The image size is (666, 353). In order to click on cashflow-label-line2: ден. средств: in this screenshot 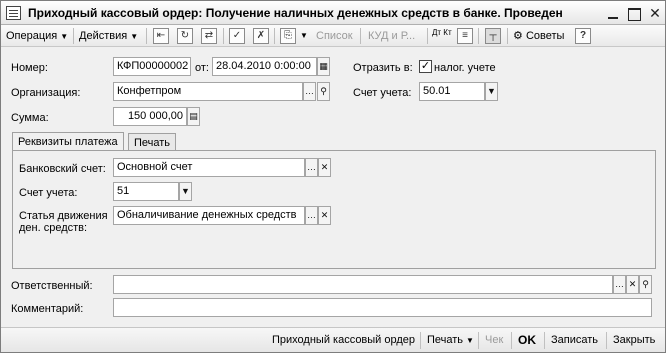, I will do `click(53, 228)`.